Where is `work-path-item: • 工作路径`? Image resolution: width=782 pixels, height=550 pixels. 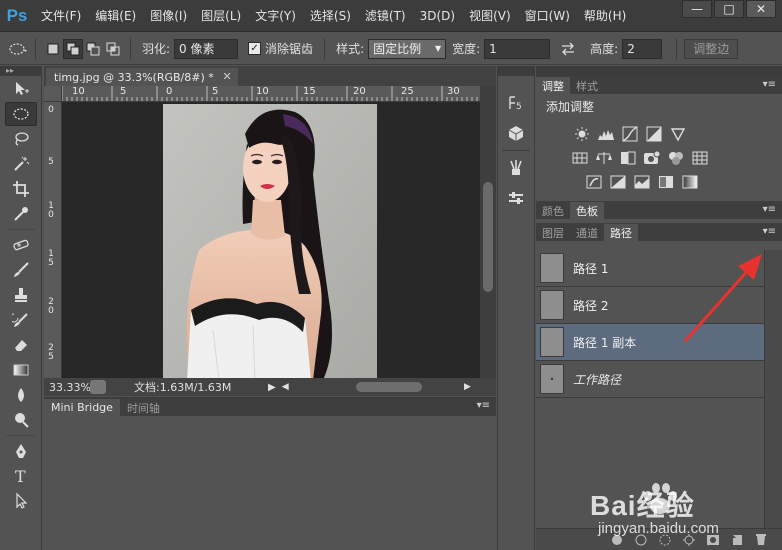 work-path-item: • 工作路径 is located at coordinates (650, 379).